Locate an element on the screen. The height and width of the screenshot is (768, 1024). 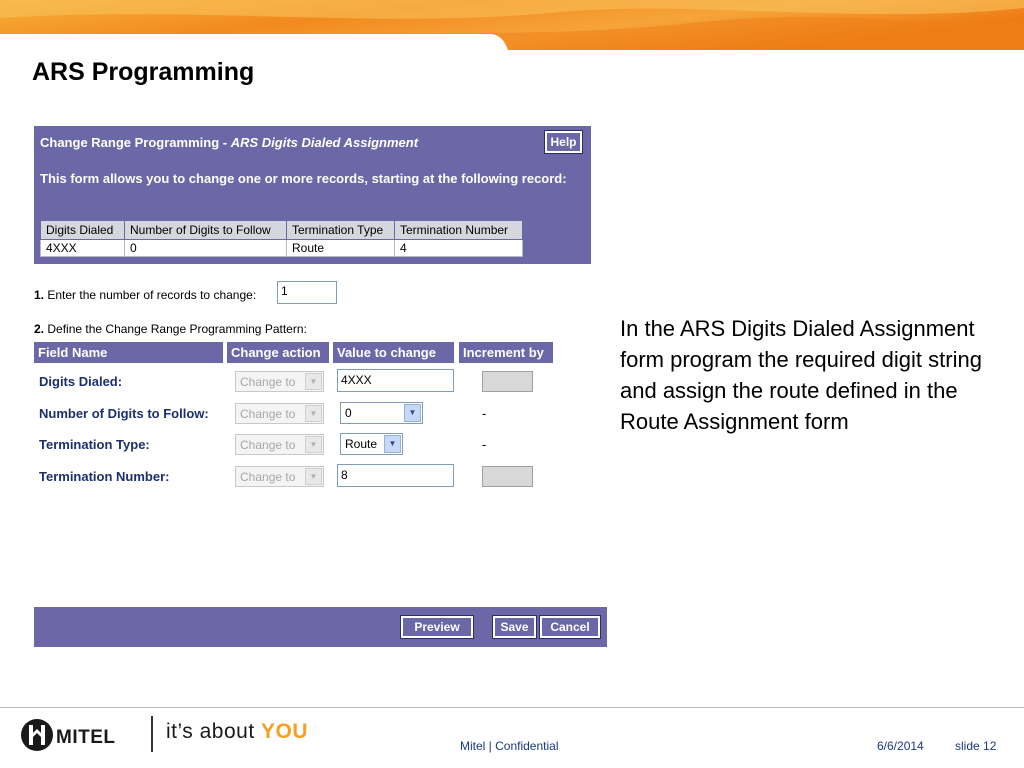
record-cell: Route is located at coordinates (340, 248).